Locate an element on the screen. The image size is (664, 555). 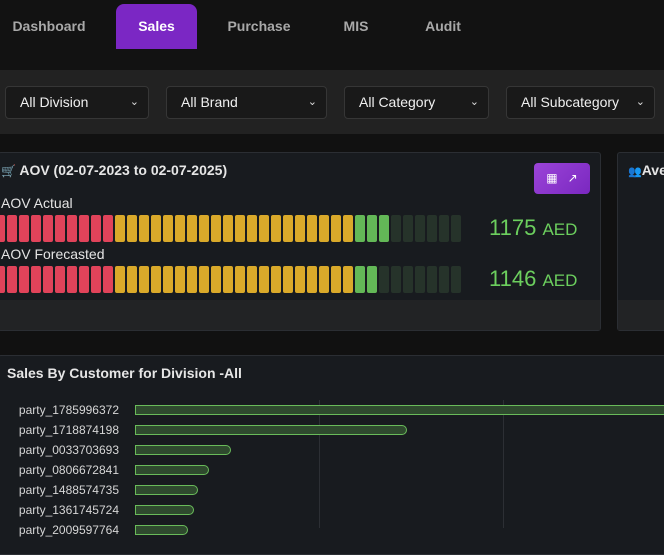
tab-audit: Audit is located at coordinates (443, 26).